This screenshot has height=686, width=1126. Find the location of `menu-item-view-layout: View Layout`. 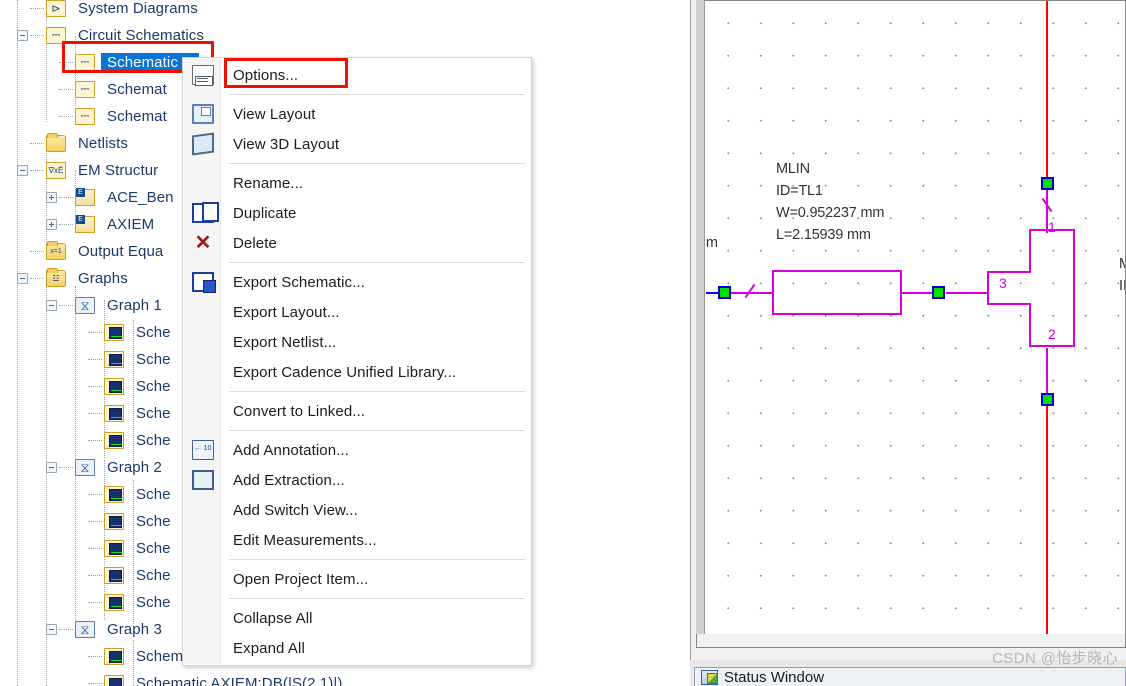

menu-item-view-layout: View Layout is located at coordinates (357, 114).